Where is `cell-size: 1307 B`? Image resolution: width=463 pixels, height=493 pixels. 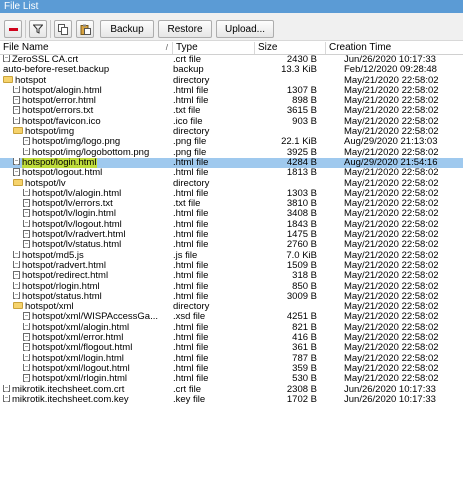 cell-size: 1307 B is located at coordinates (301, 90).